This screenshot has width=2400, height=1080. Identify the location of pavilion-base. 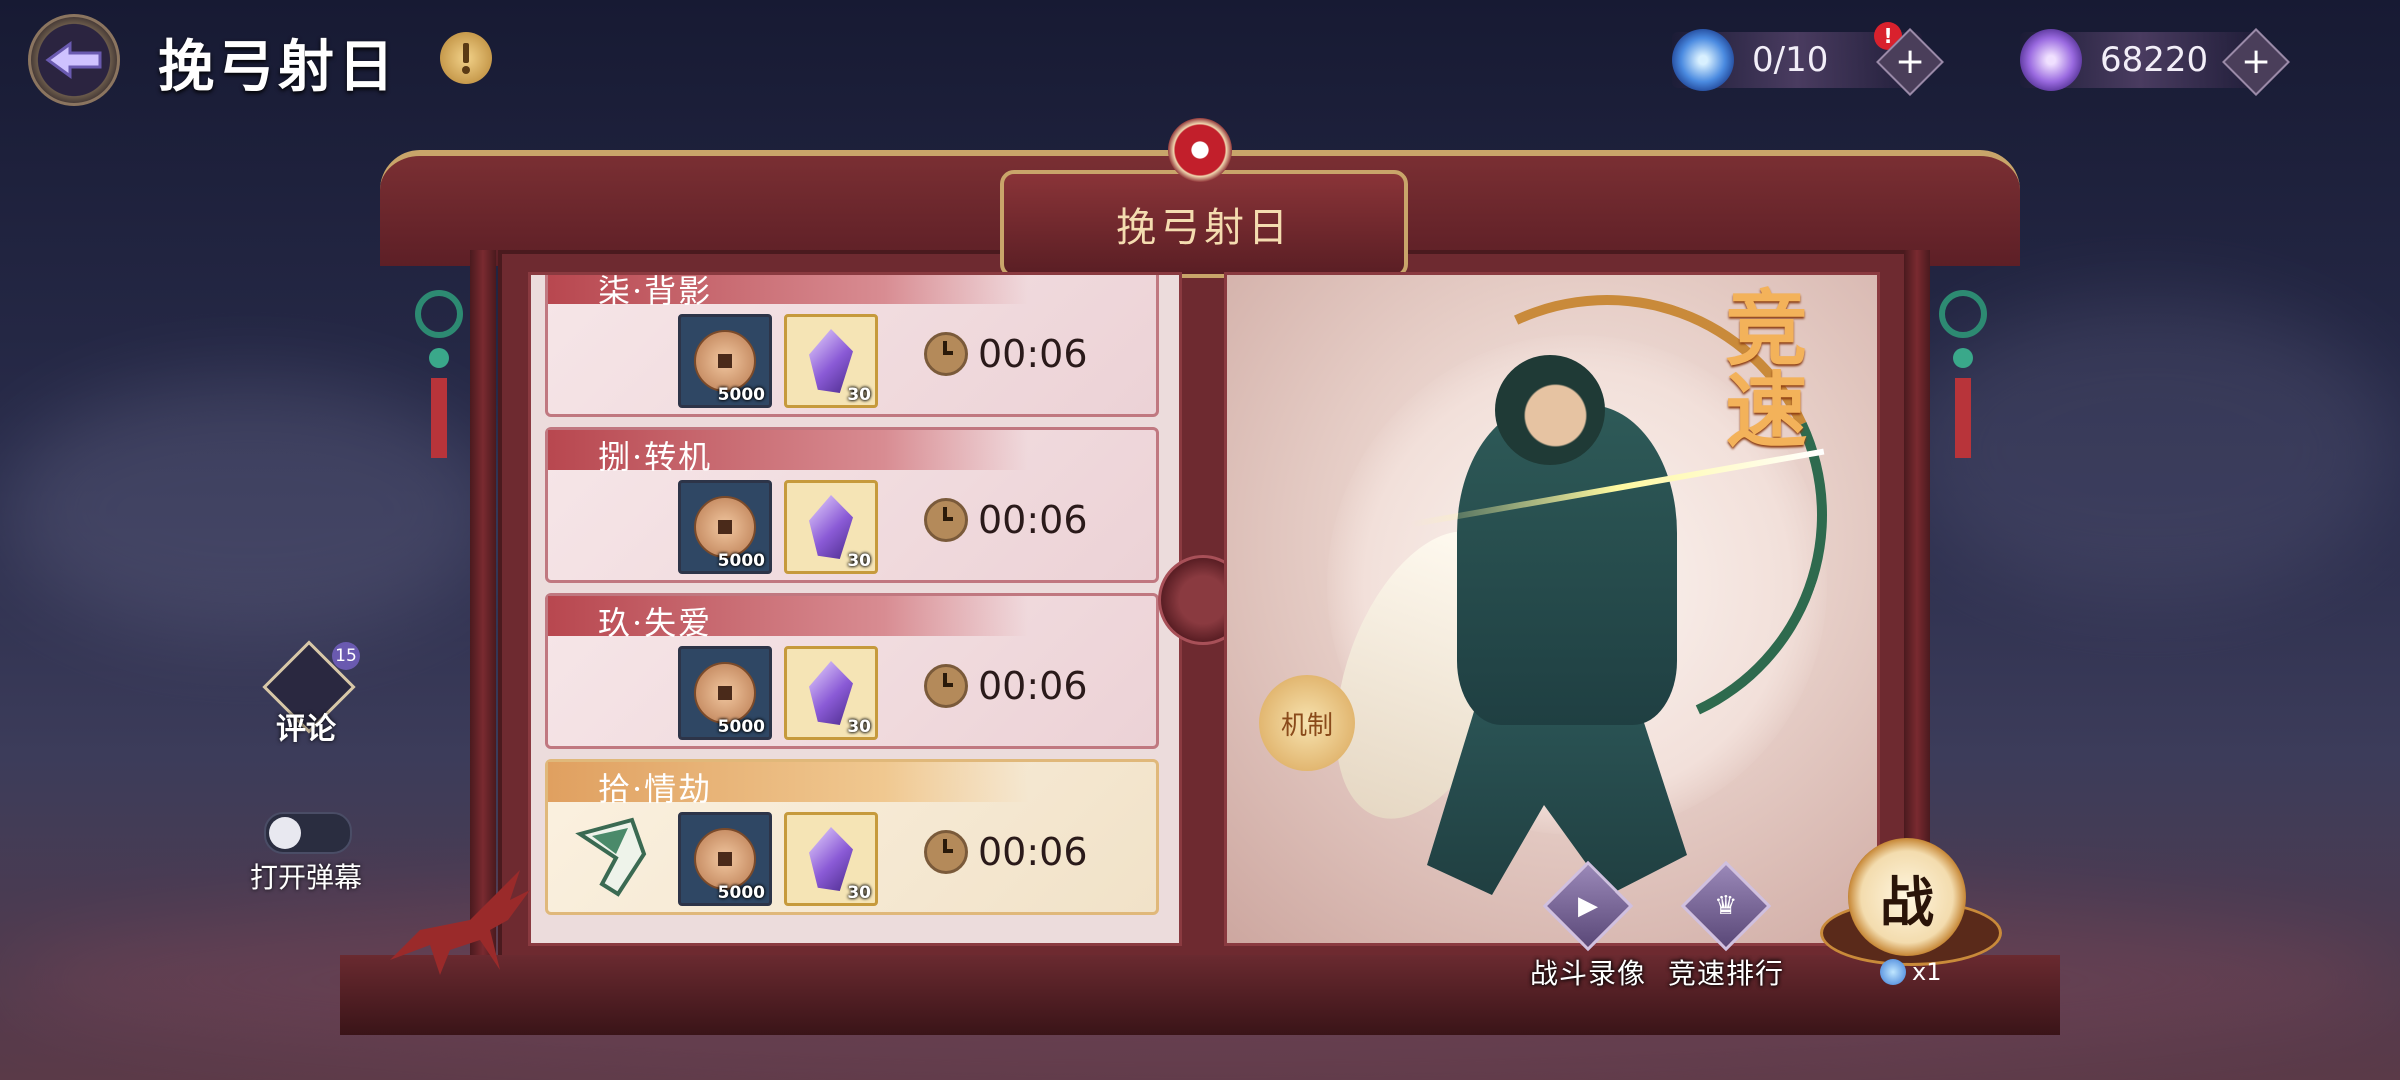
(1200, 995).